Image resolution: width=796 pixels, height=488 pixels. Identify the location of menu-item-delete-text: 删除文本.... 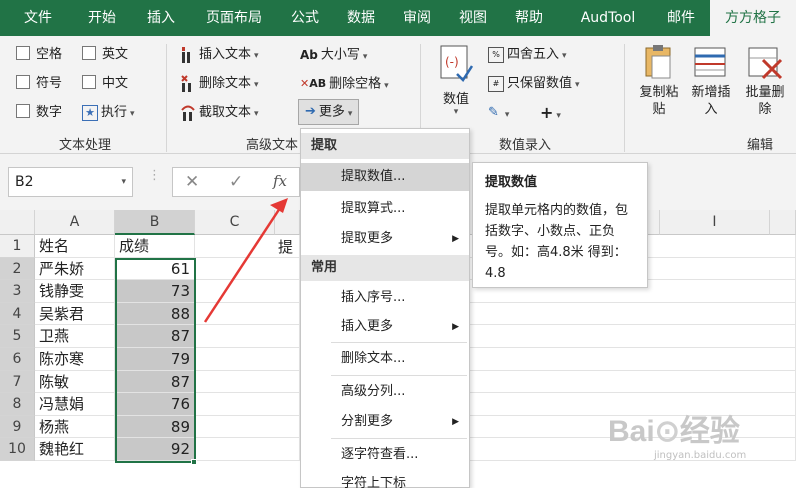
(385, 359).